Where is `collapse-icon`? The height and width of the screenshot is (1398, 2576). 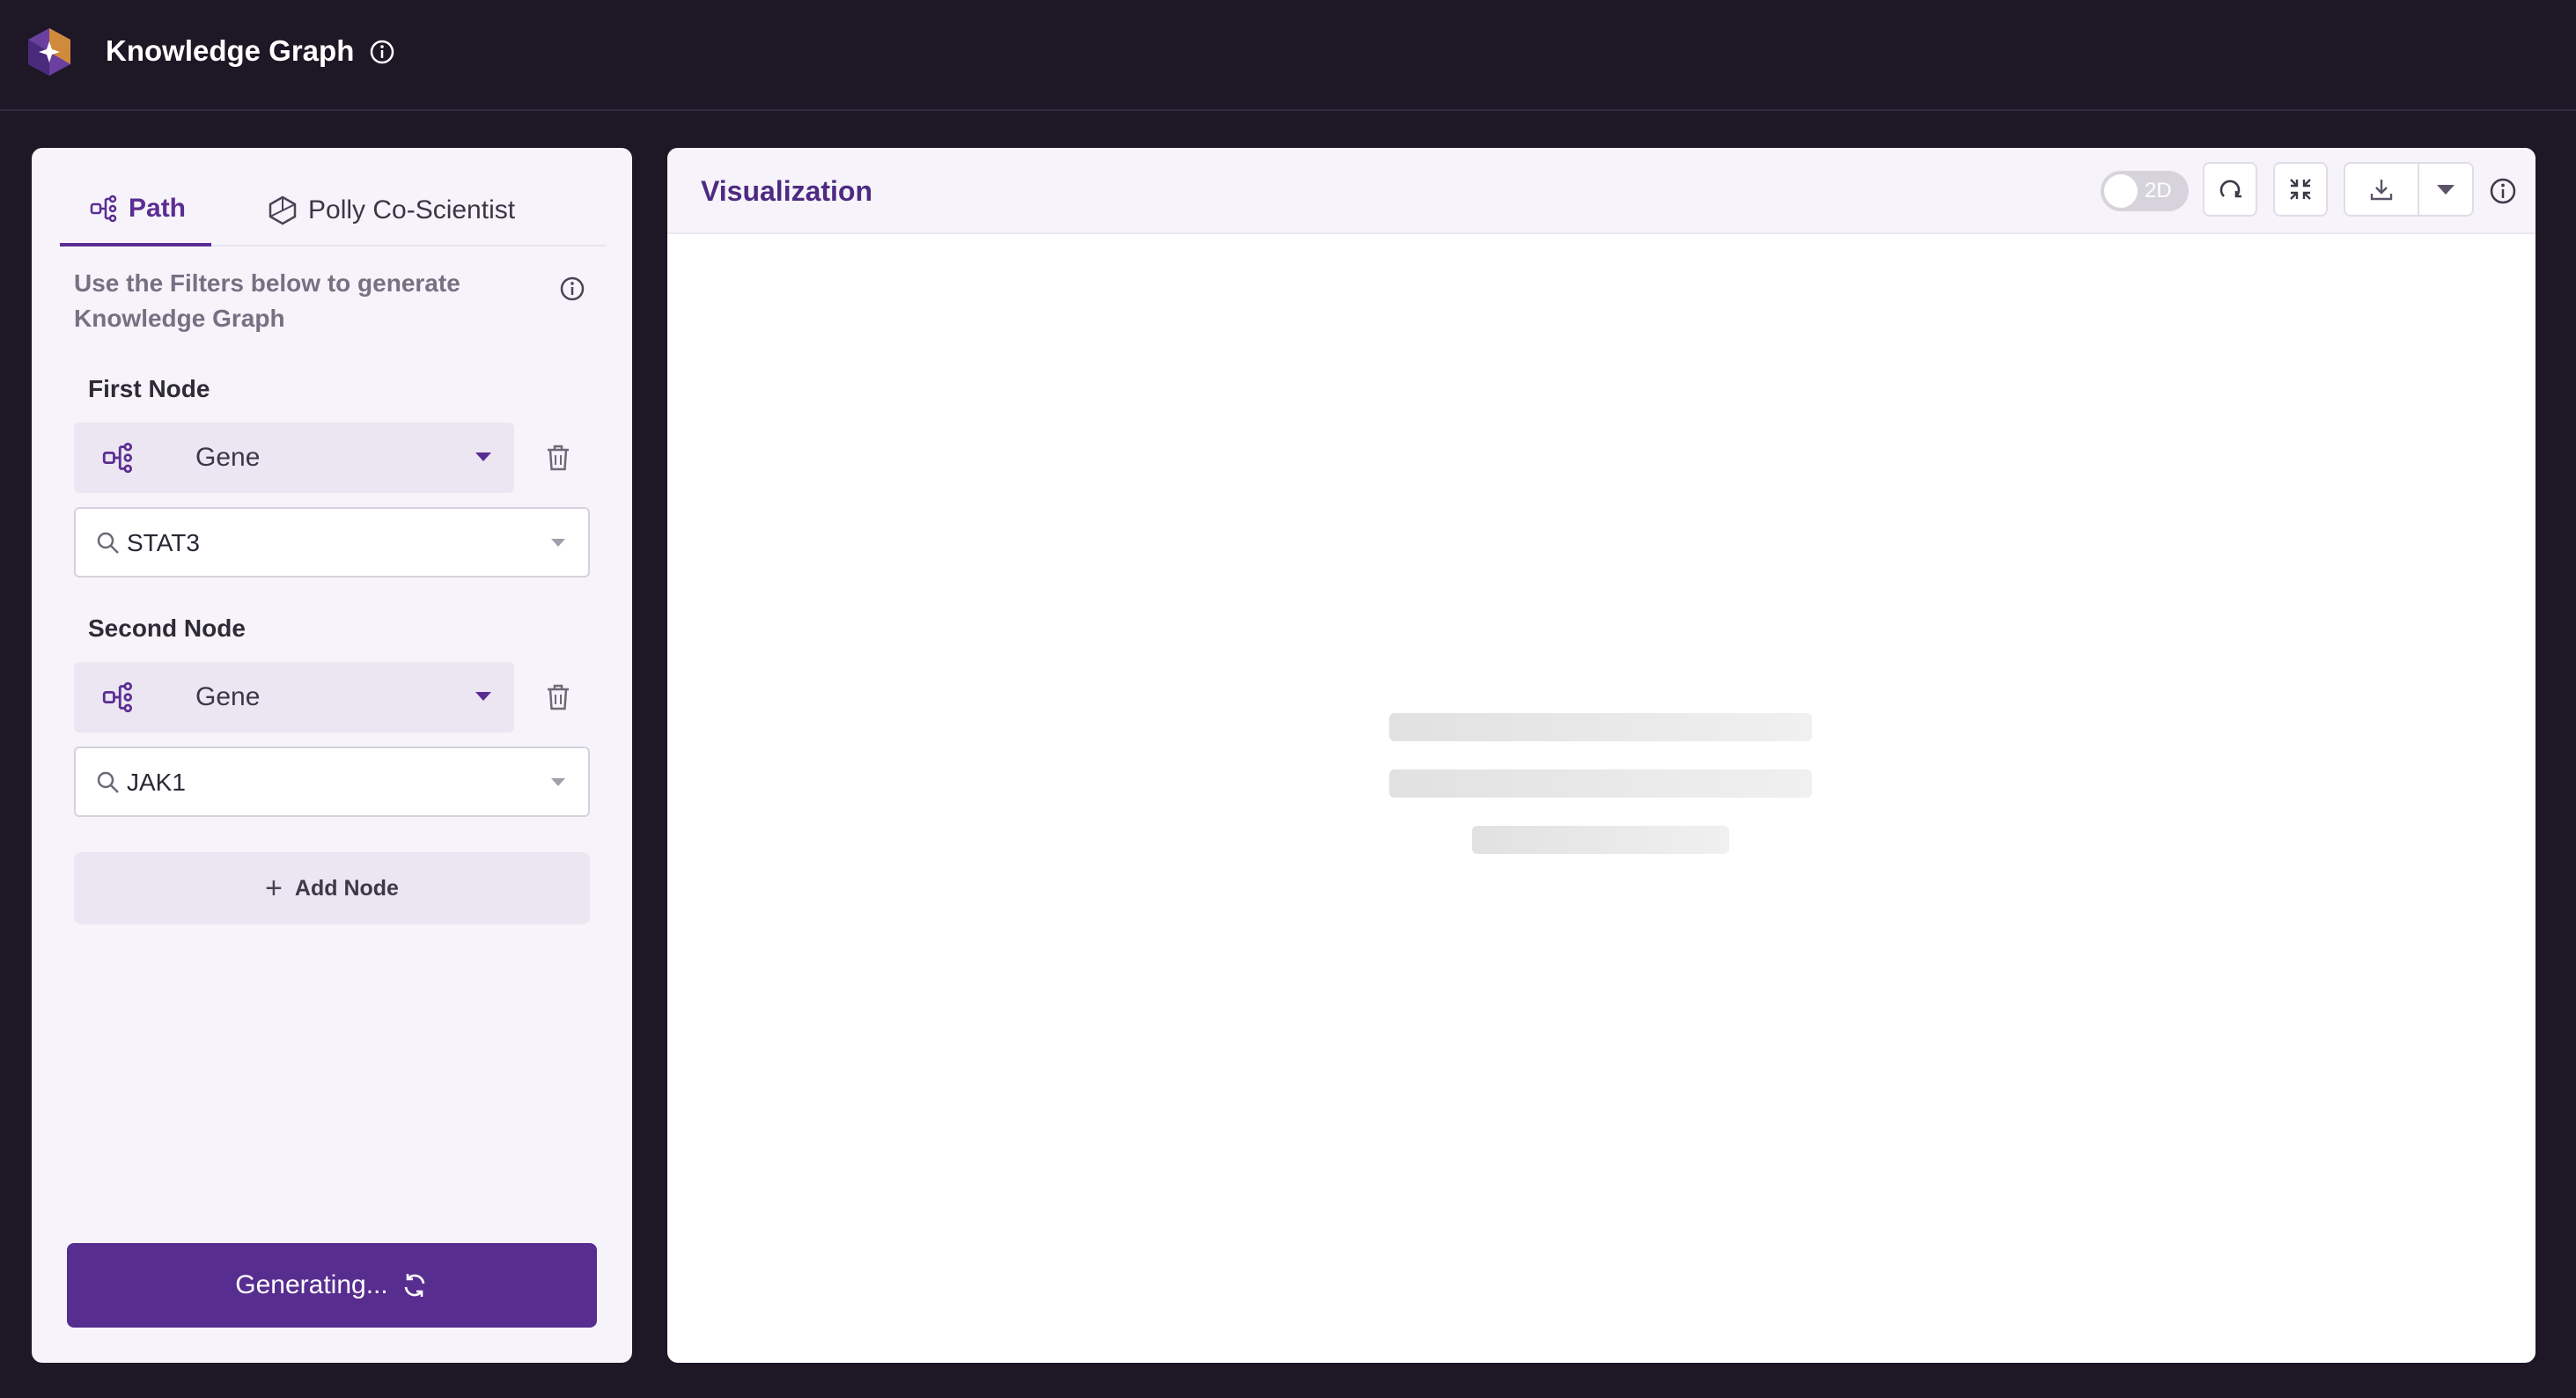
collapse-icon is located at coordinates (2301, 189).